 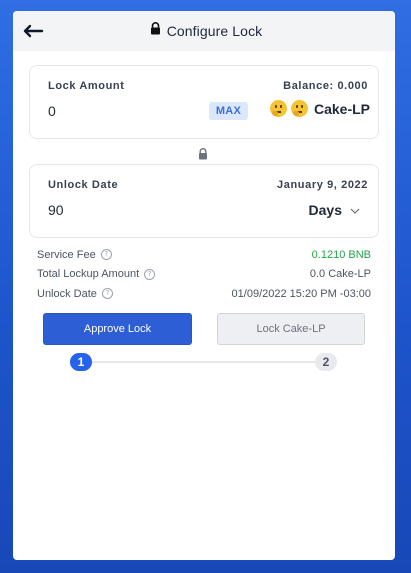 What do you see at coordinates (325, 86) in the screenshot?
I see `balance-label: Balance: 0.000` at bounding box center [325, 86].